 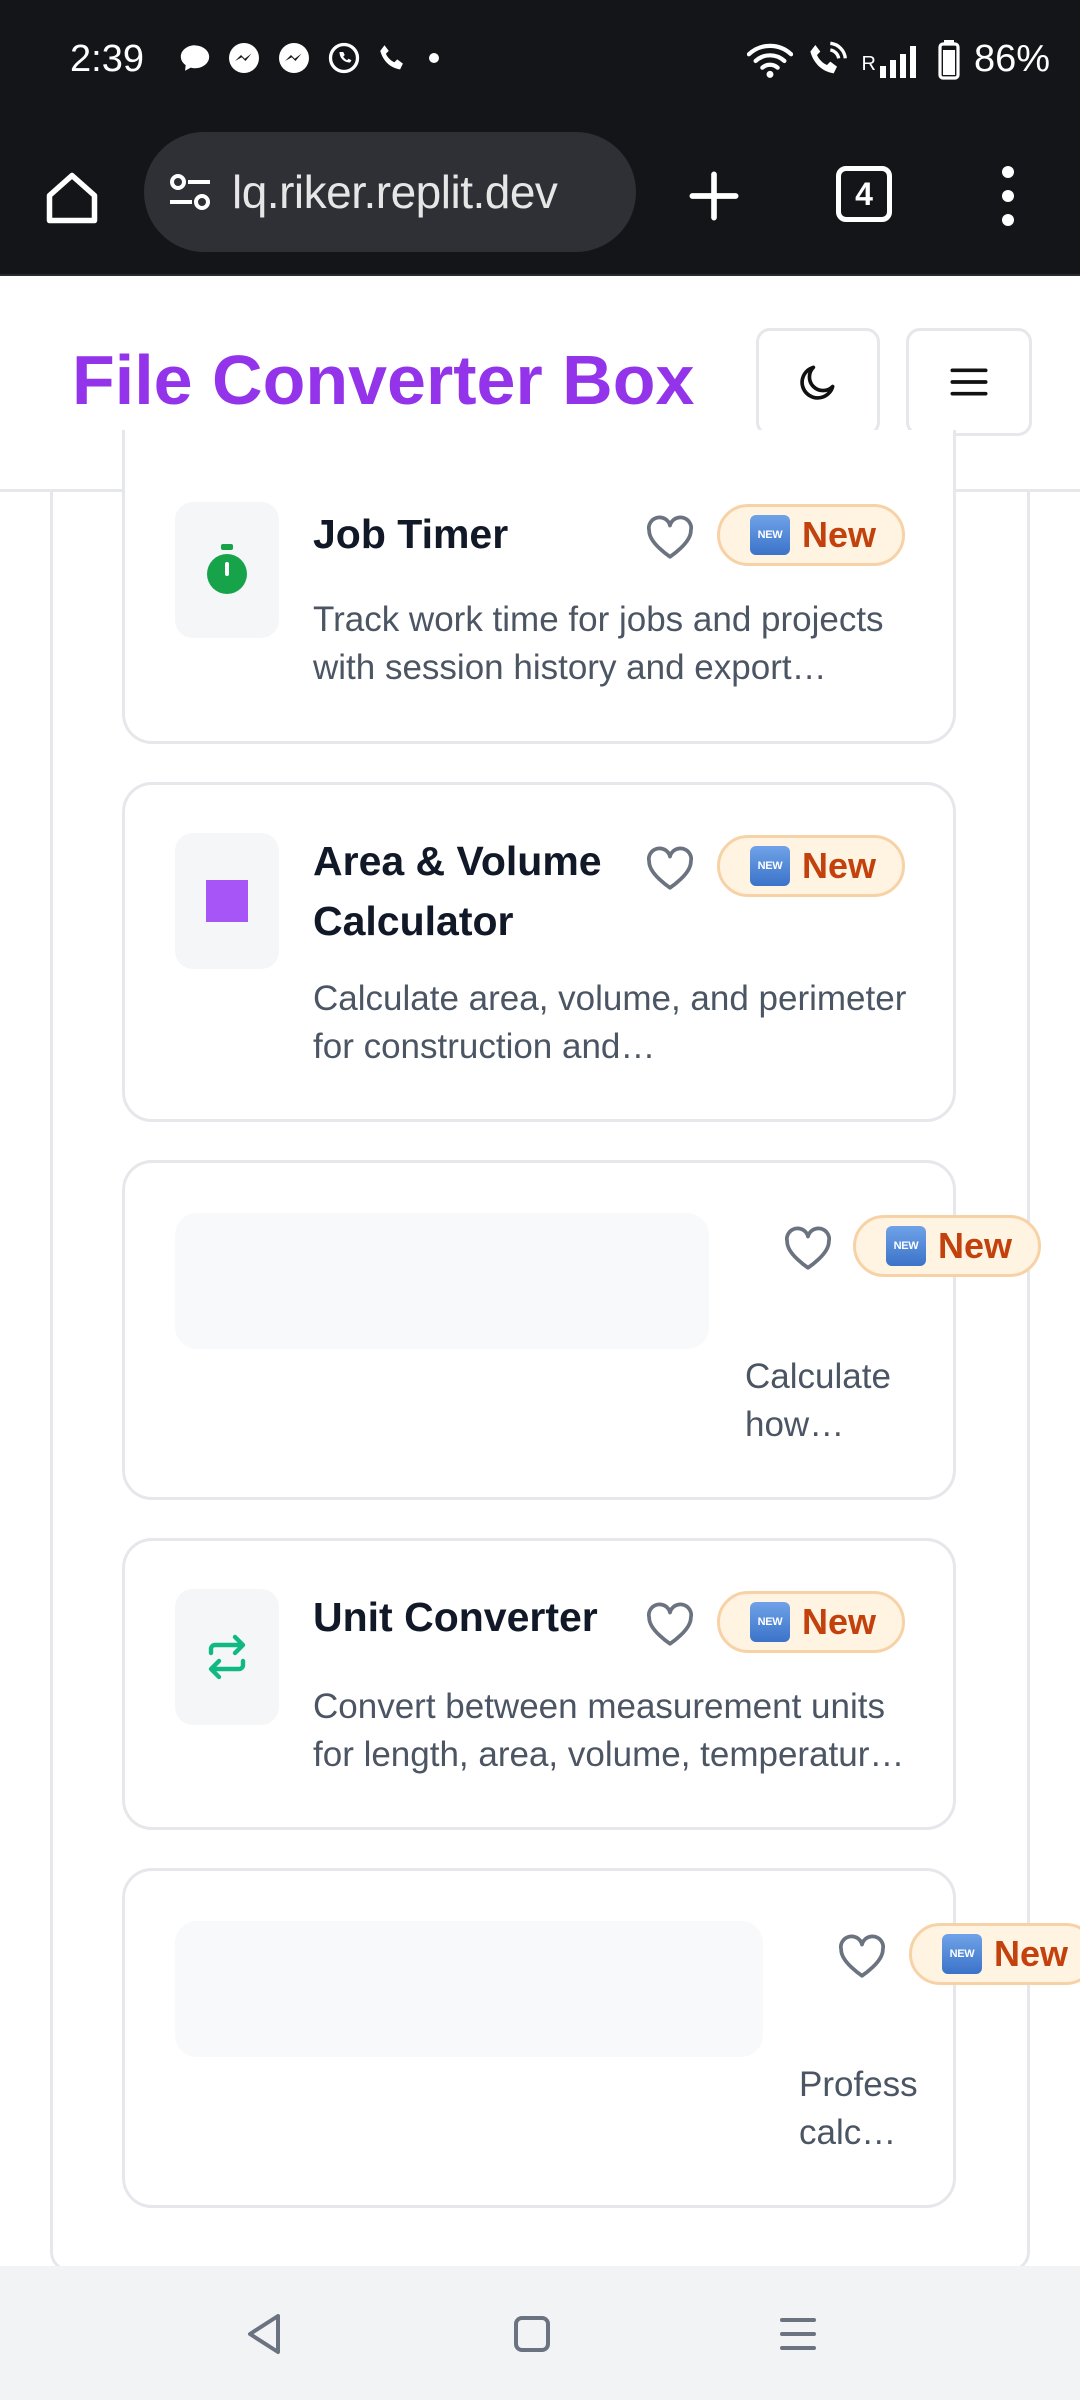 I want to click on home-icon, so click(x=72, y=198).